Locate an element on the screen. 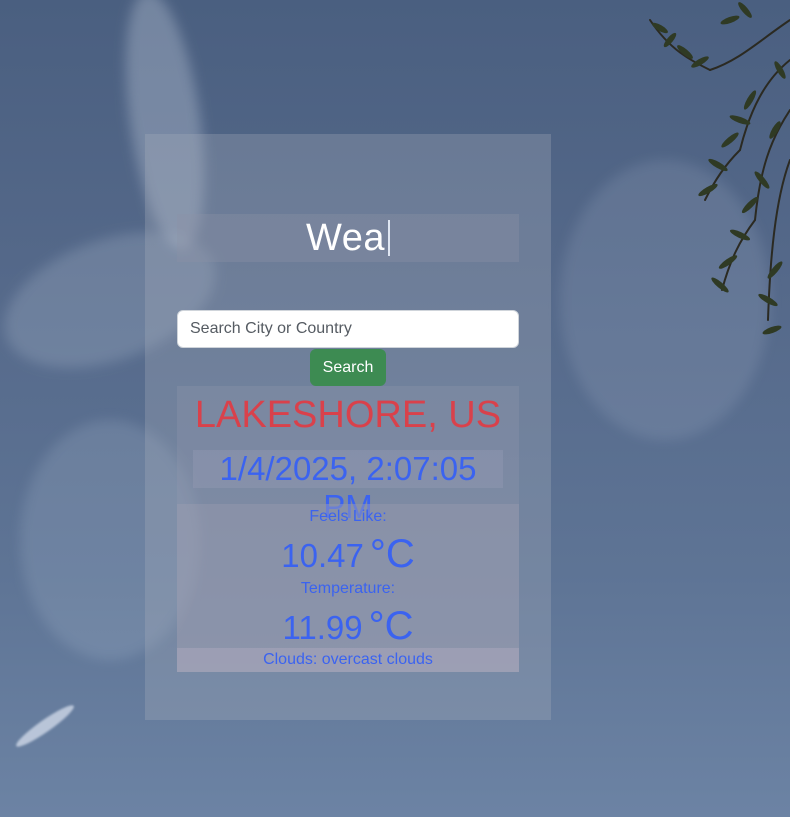  temperature-reading: 11.99 °C is located at coordinates (348, 627).